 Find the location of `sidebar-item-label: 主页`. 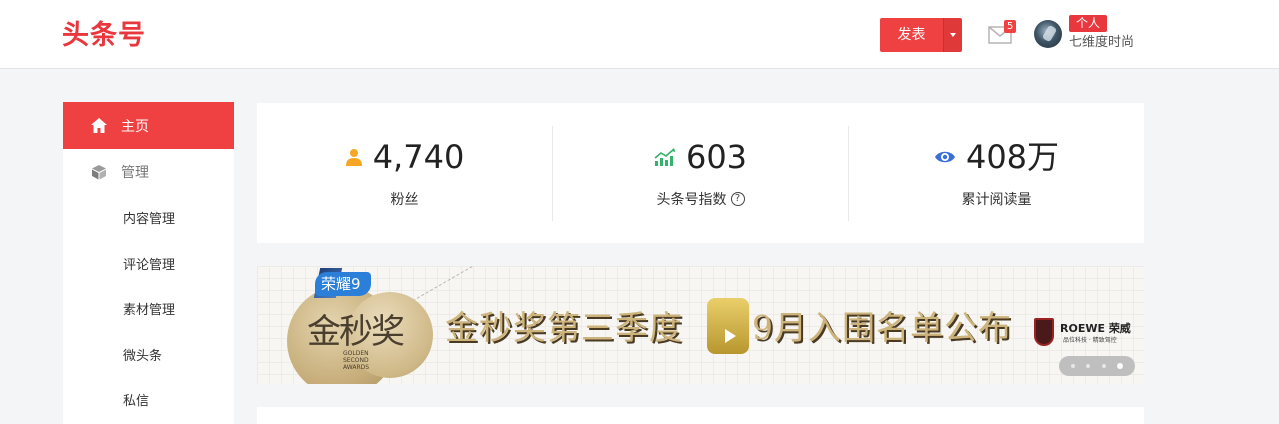

sidebar-item-label: 主页 is located at coordinates (135, 126).